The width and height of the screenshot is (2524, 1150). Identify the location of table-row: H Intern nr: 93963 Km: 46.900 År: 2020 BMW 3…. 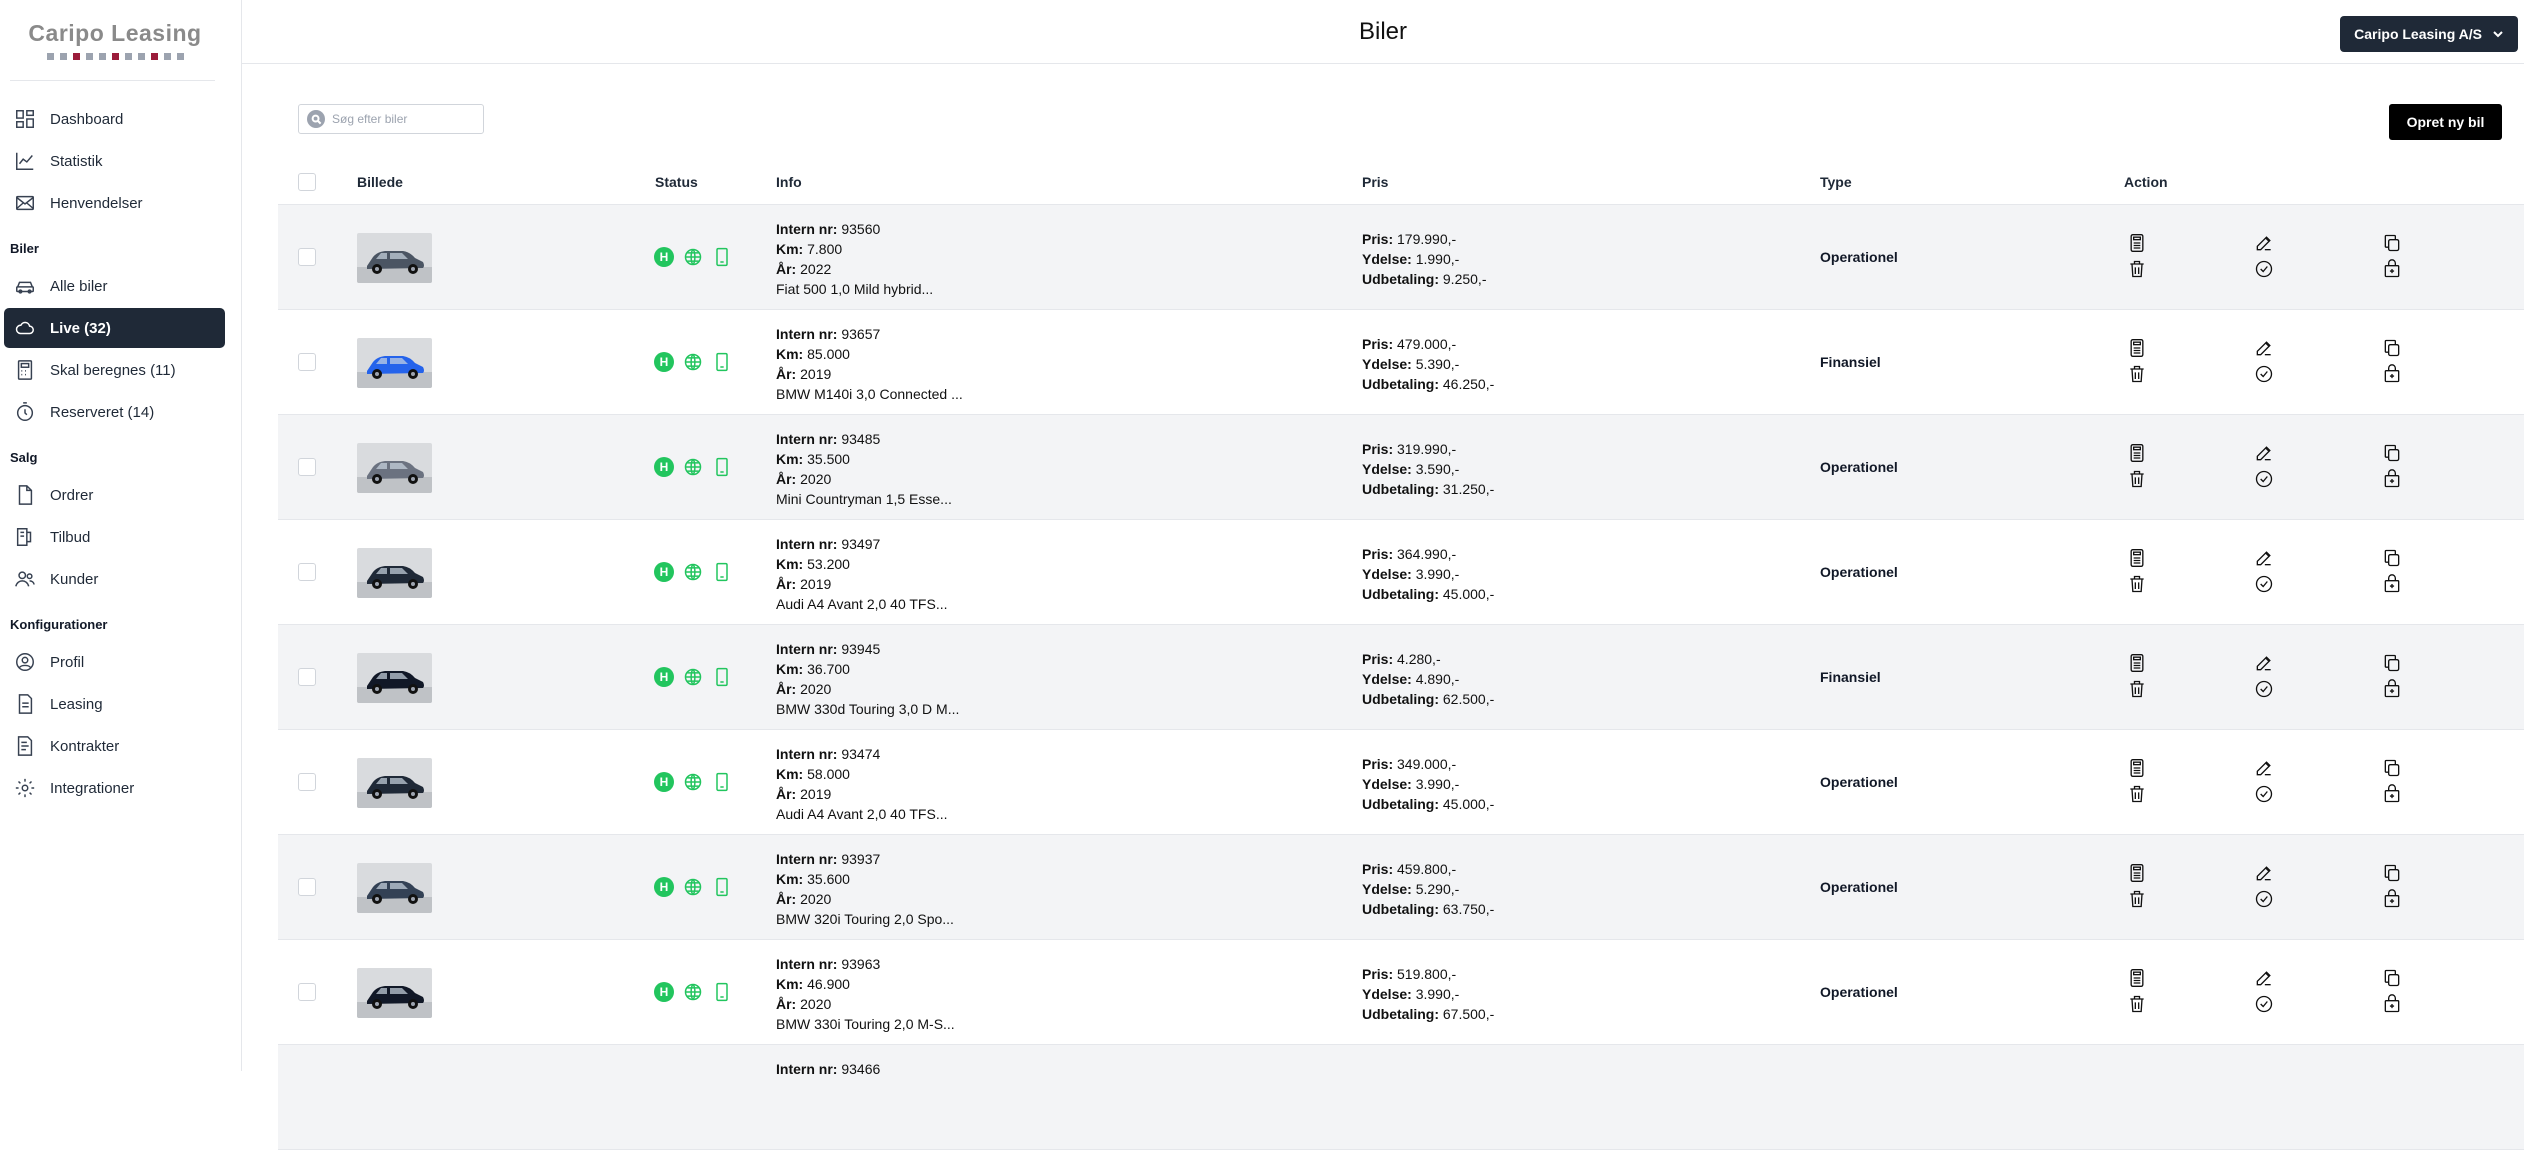
(1401, 992).